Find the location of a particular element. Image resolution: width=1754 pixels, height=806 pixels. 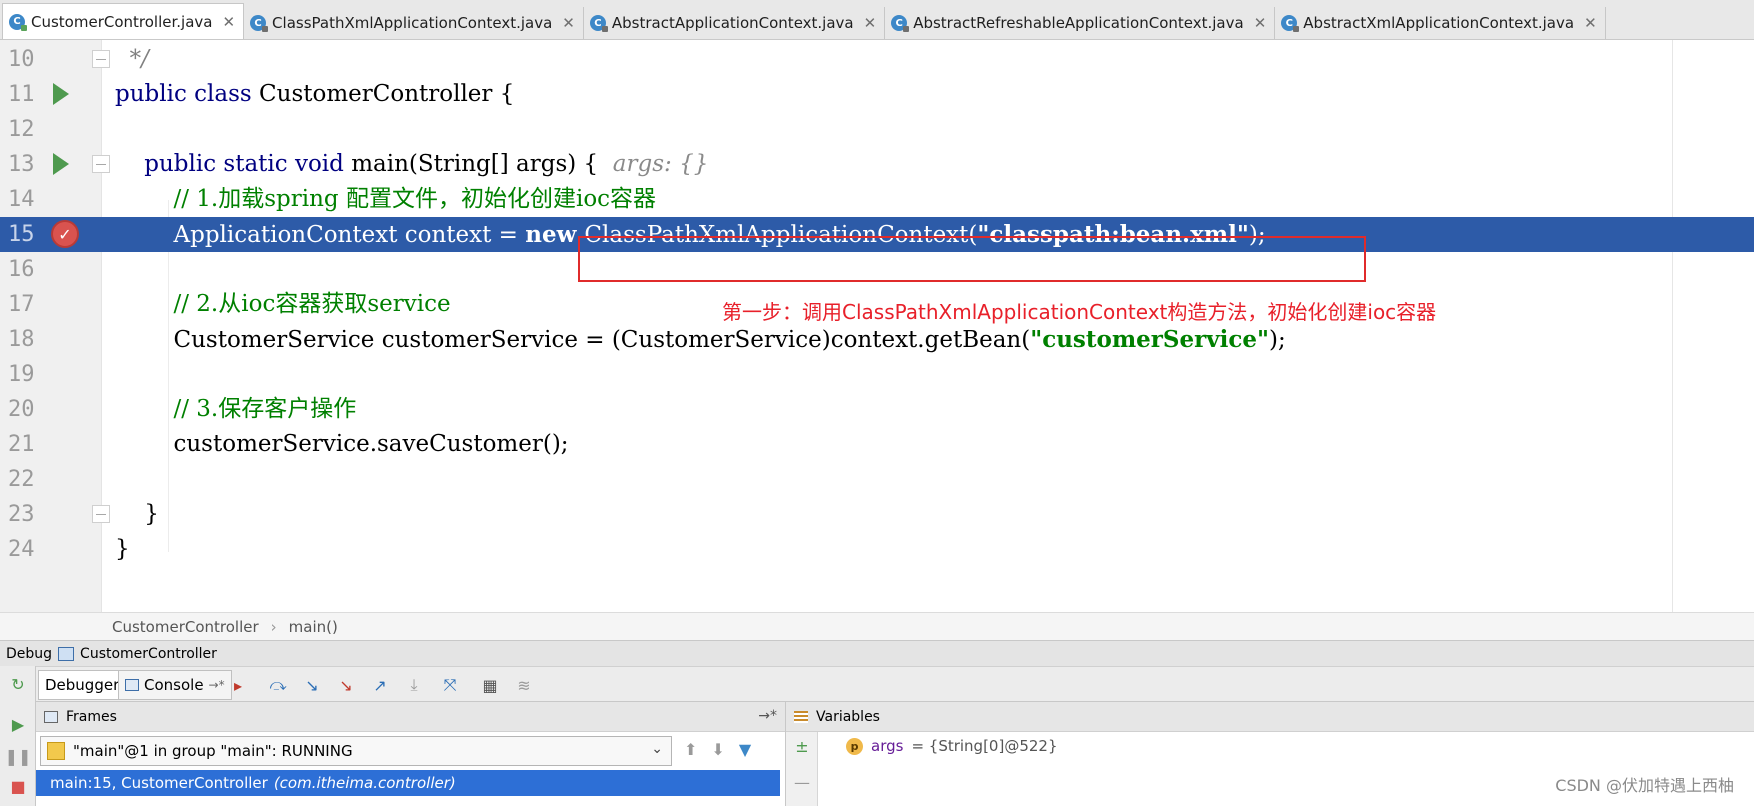

code-text: // 2.从ioc容器获取service is located at coordinates (282, 304).